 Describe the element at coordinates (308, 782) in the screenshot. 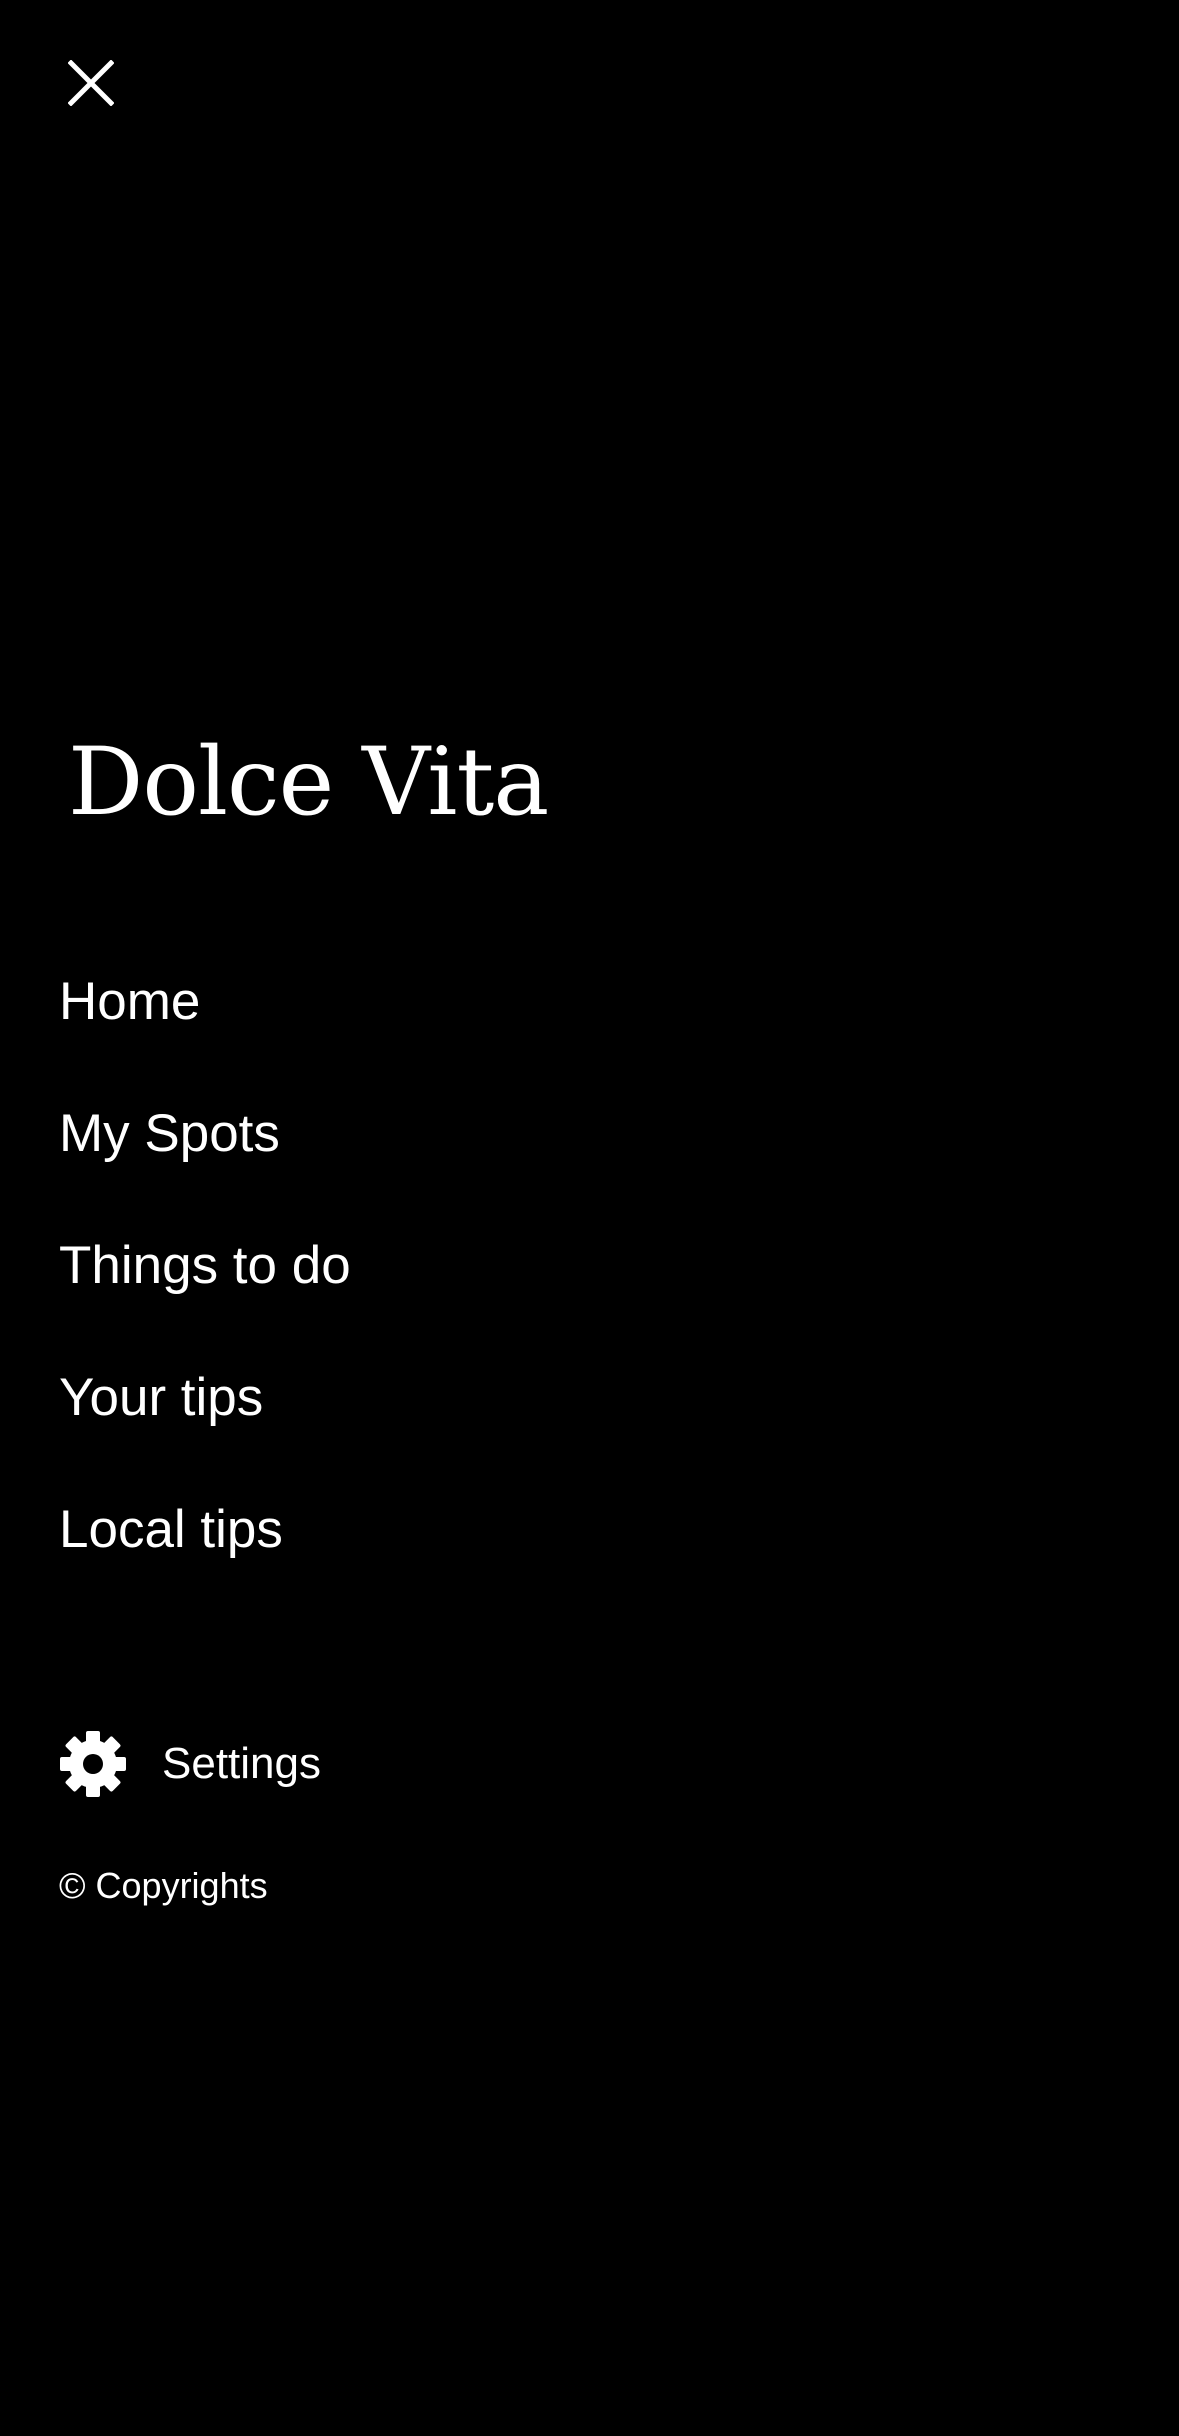

I see `brand-title: Dolce Vita` at that location.